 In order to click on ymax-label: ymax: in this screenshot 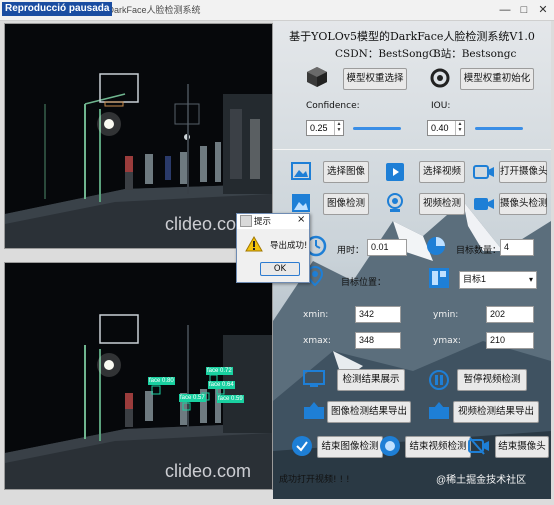, I will do `click(447, 341)`.